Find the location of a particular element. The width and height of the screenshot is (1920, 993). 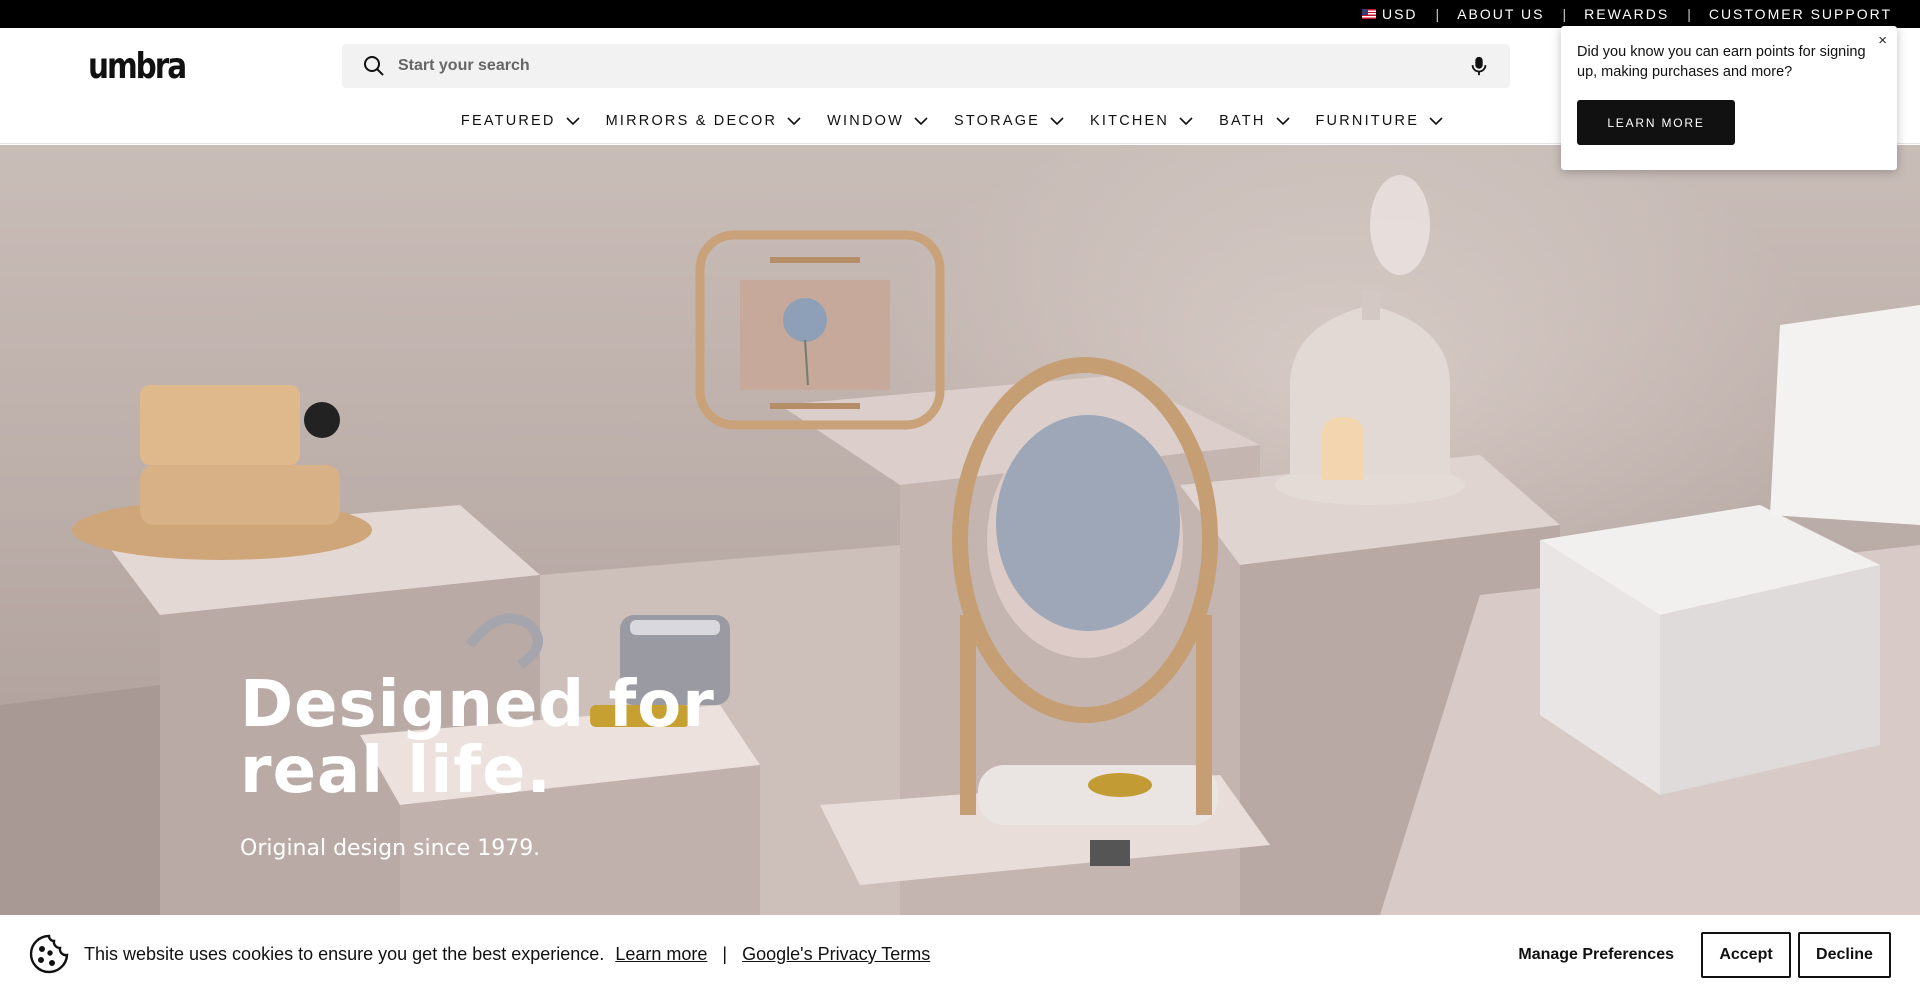

nav-mirrors-decor: MIRRORS & DECOR is located at coordinates (704, 121).